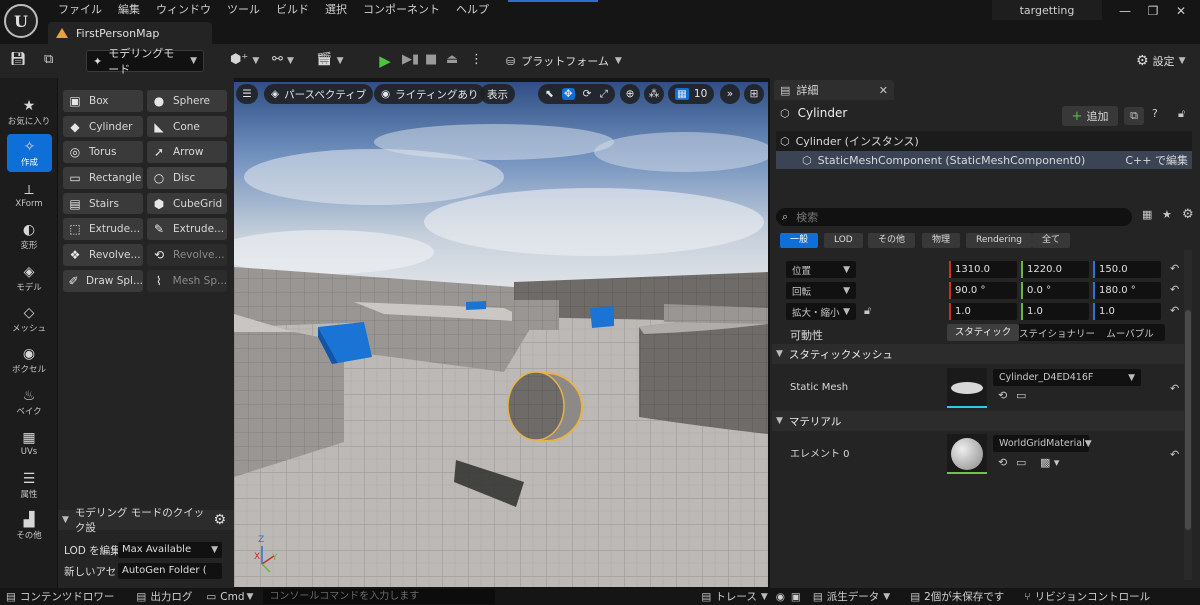 This screenshot has width=1200, height=605. I want to click on maximize-icon: ❐, so click(1153, 11).